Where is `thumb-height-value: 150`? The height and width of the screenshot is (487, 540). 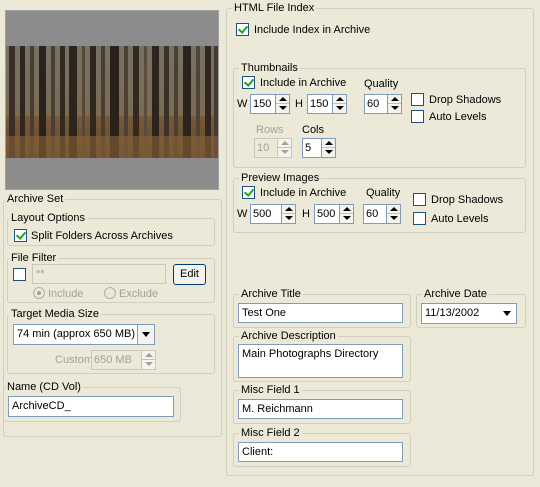
thumb-height-value: 150 is located at coordinates (319, 104).